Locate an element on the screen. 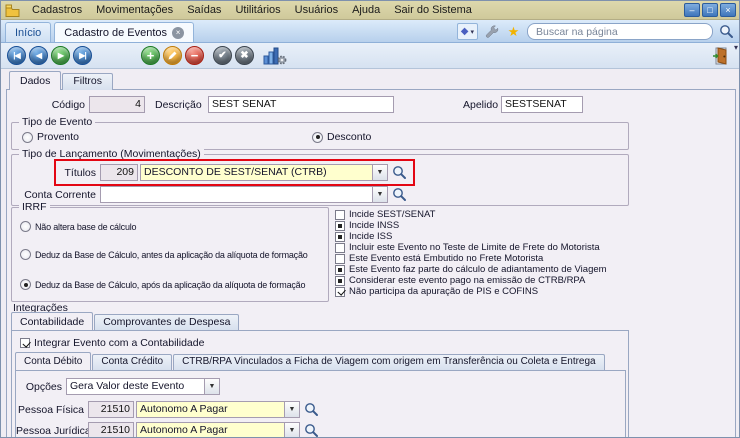 The width and height of the screenshot is (740, 438). document-tabbar: Início Cadastro de Eventos × ◆ ▾ ★ is located at coordinates (370, 31).